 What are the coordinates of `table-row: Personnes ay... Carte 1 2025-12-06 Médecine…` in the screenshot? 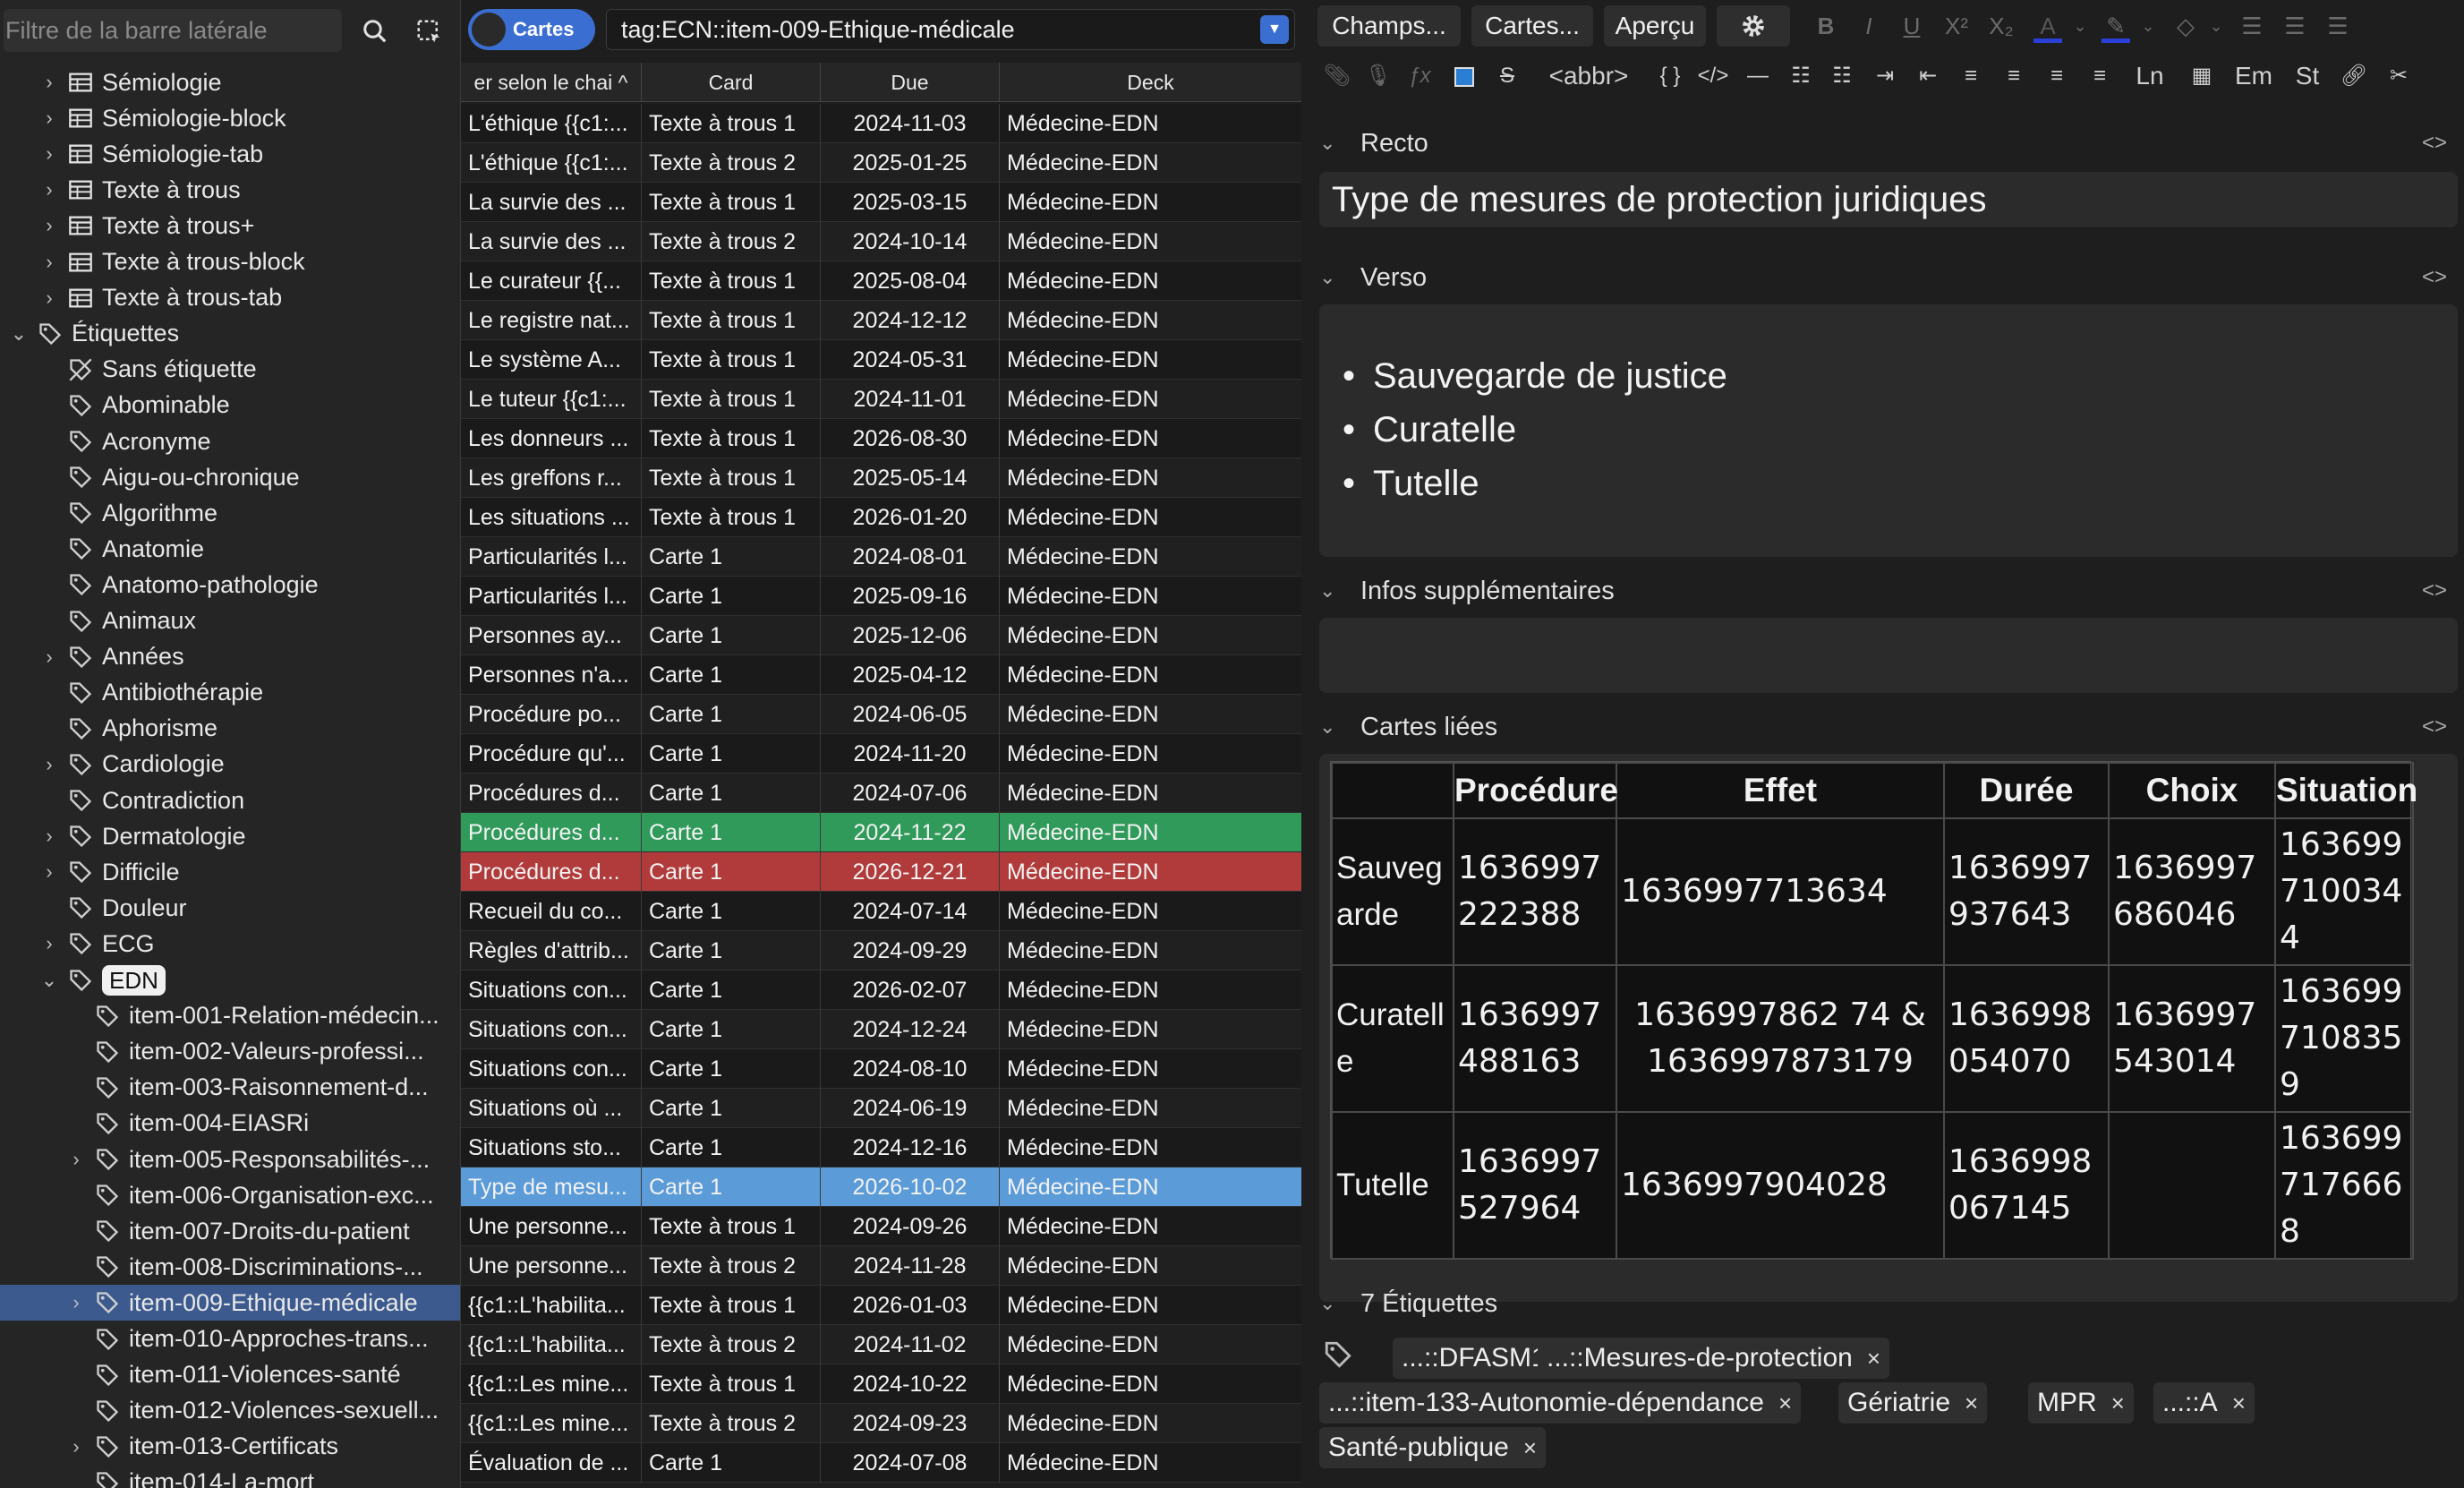 It's located at (881, 635).